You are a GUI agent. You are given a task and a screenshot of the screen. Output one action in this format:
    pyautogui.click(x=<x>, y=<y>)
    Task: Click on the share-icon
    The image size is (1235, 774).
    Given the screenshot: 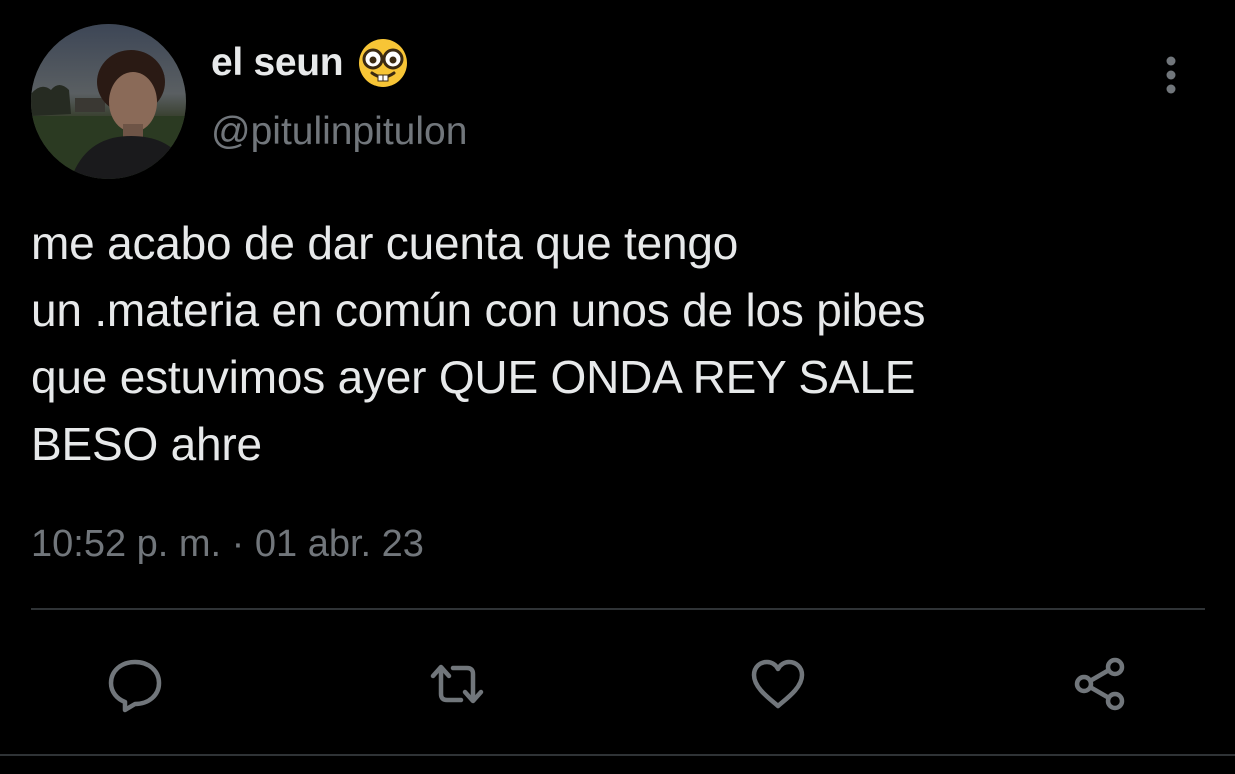 What is the action you would take?
    pyautogui.click(x=1099, y=684)
    